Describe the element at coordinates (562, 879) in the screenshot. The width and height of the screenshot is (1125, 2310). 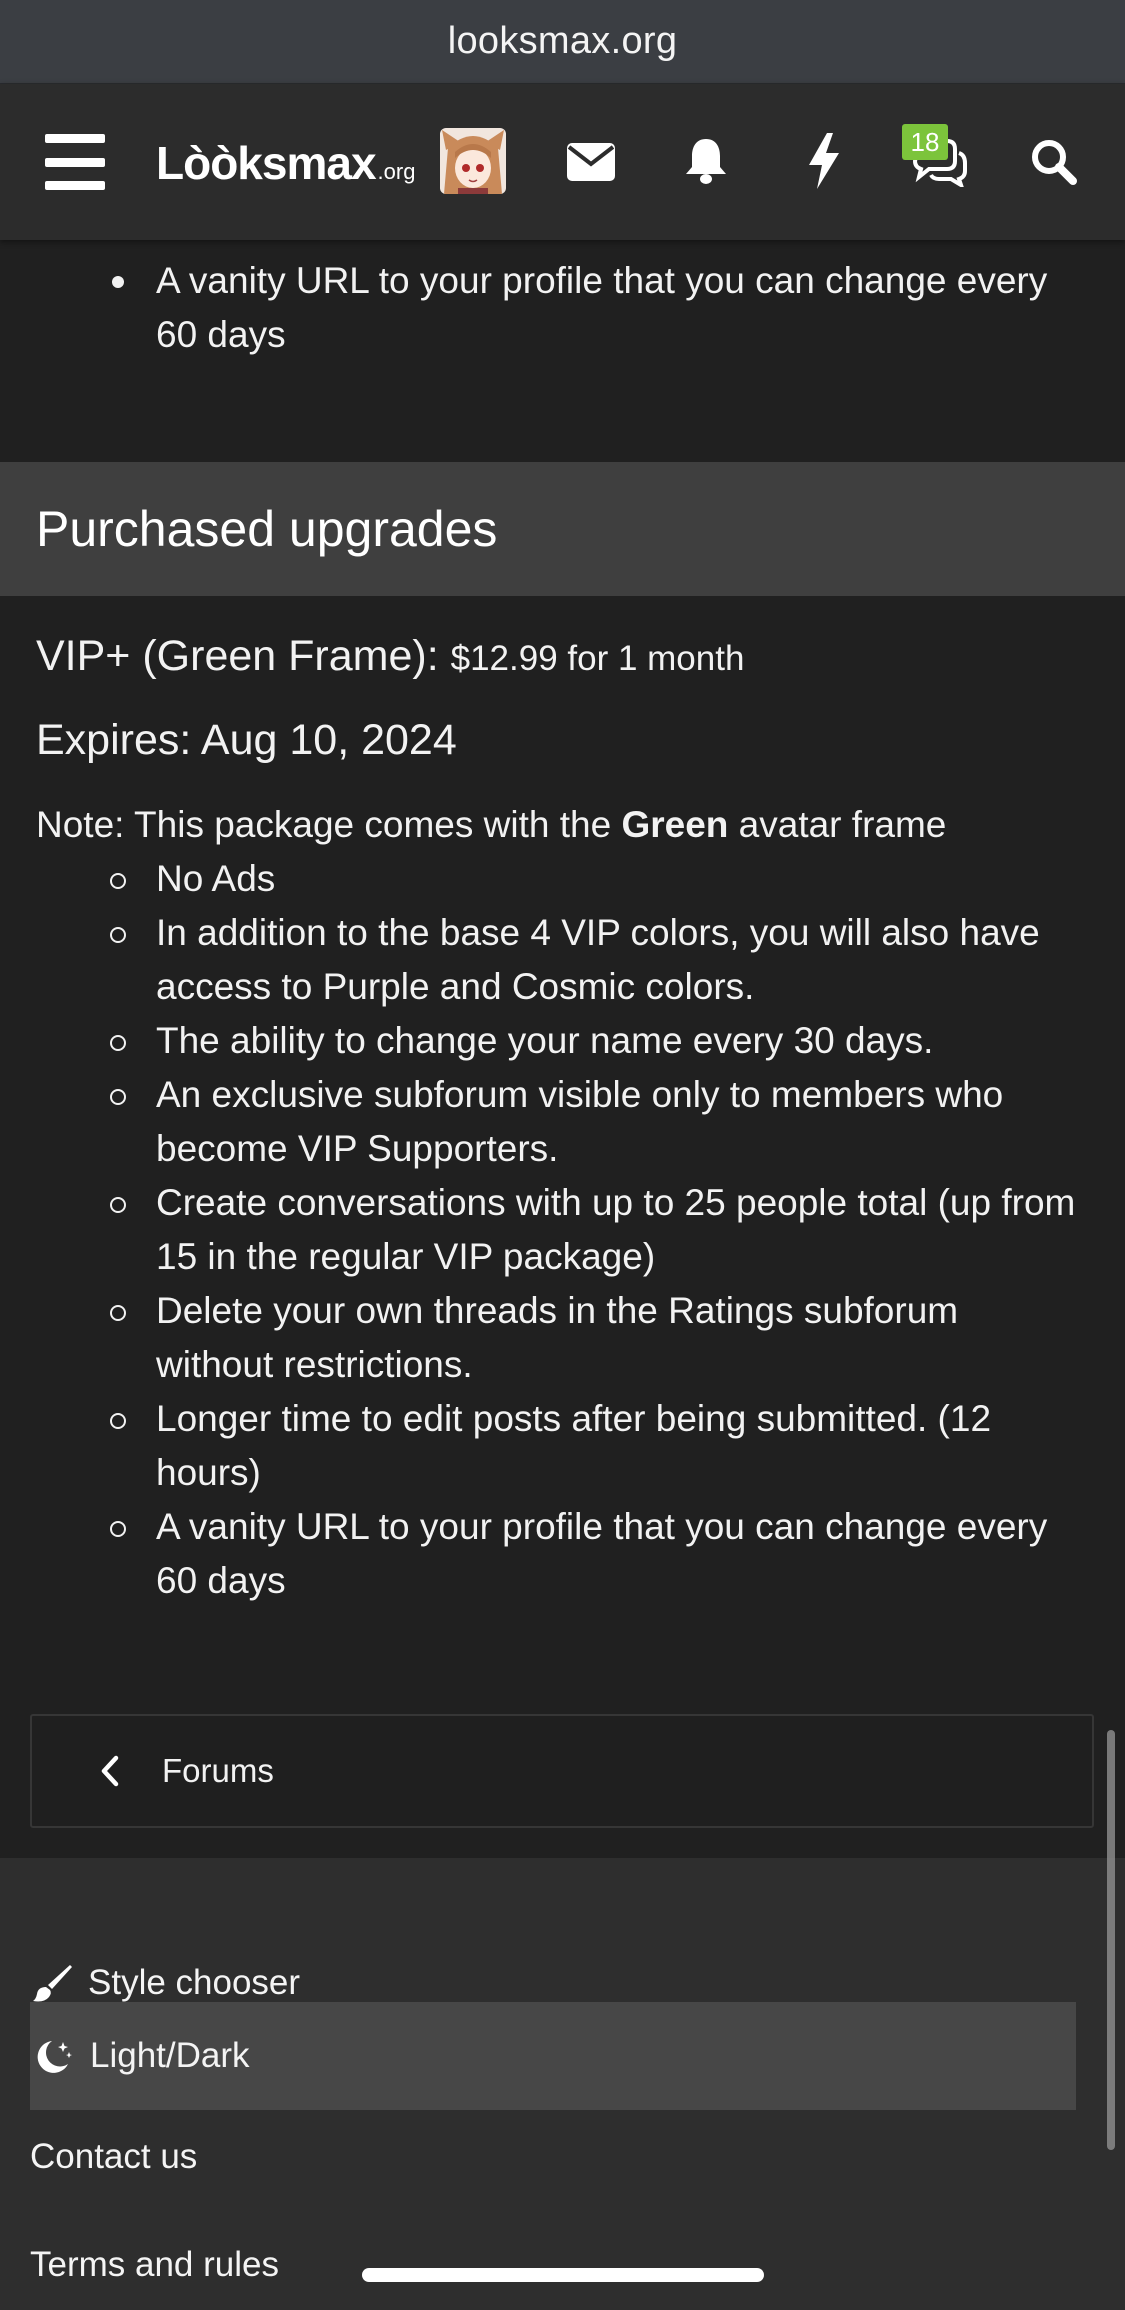
I see `list-item: No Ads` at that location.